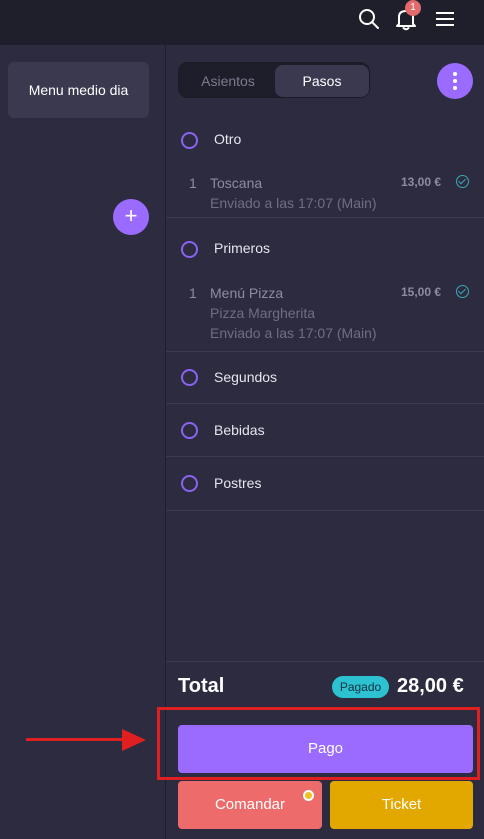  Describe the element at coordinates (250, 805) in the screenshot. I see `comandar-button: Comandar` at that location.